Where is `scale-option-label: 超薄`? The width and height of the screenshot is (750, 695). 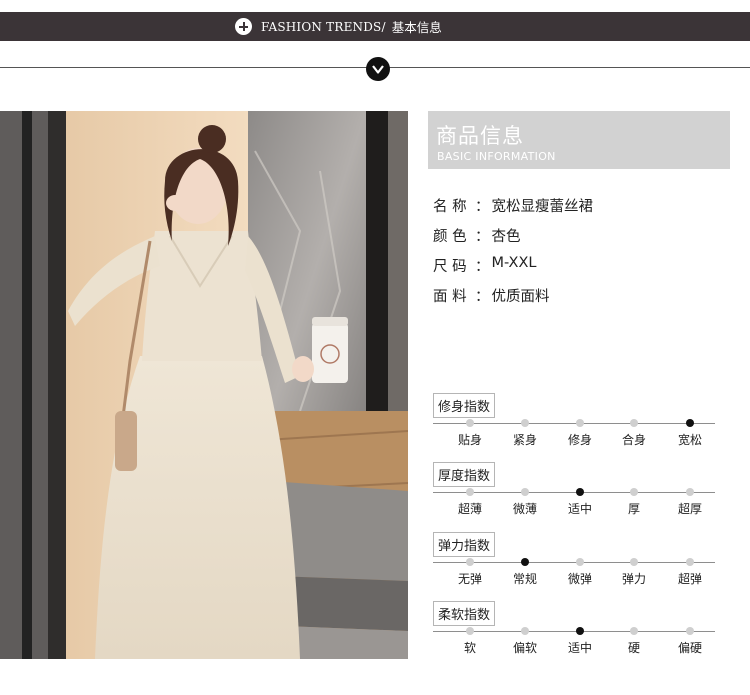
scale-option-label: 超薄 is located at coordinates (470, 509).